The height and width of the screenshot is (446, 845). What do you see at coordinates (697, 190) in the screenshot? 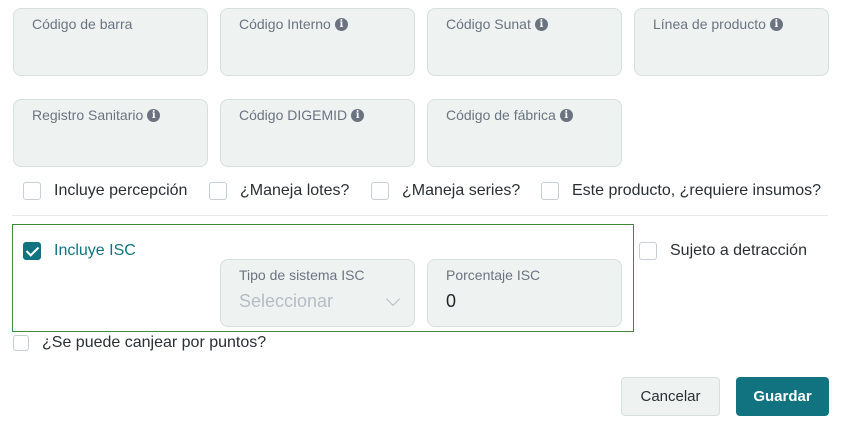
I see `insumos-label: Este producto, ¿requiere insumos?` at bounding box center [697, 190].